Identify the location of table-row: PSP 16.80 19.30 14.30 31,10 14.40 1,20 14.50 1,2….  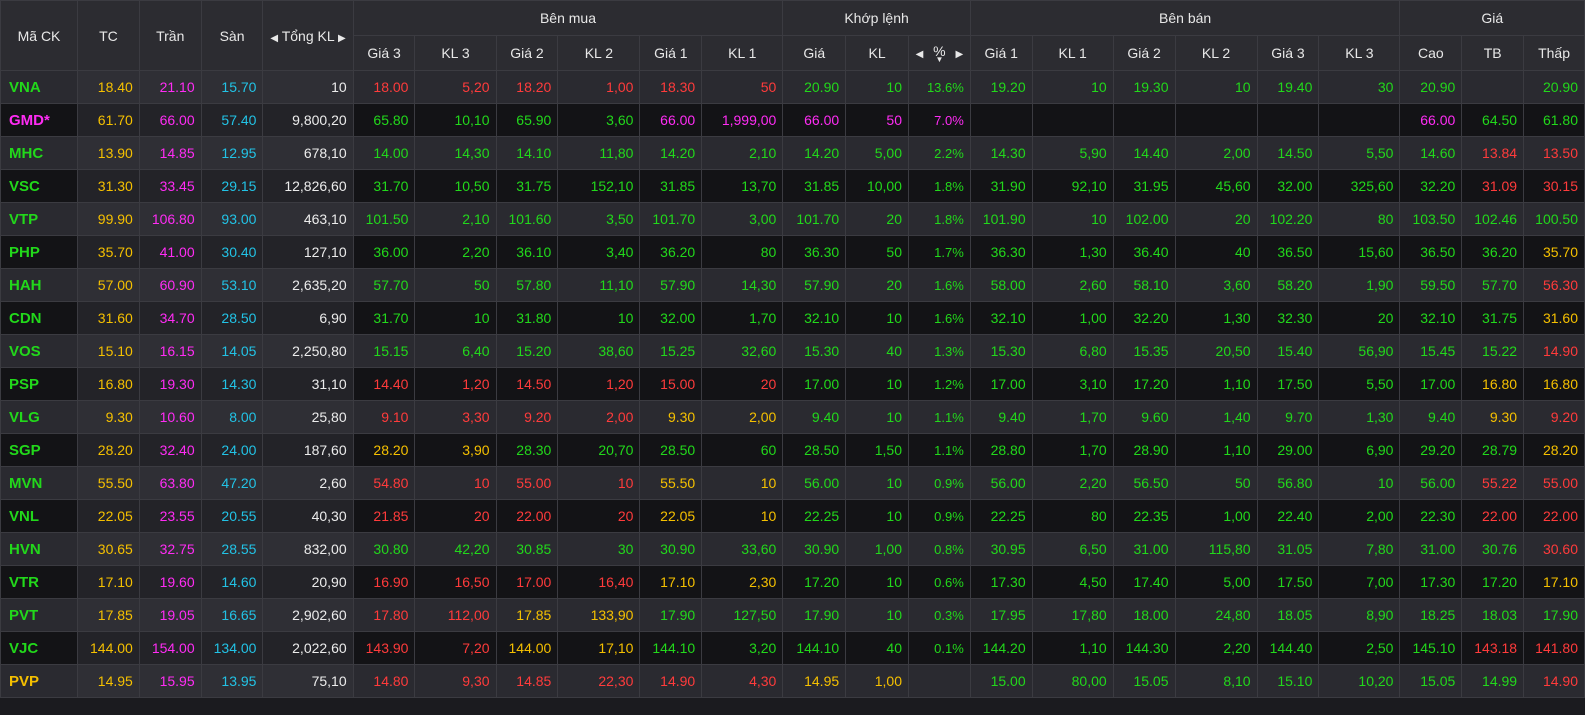
(792, 384).